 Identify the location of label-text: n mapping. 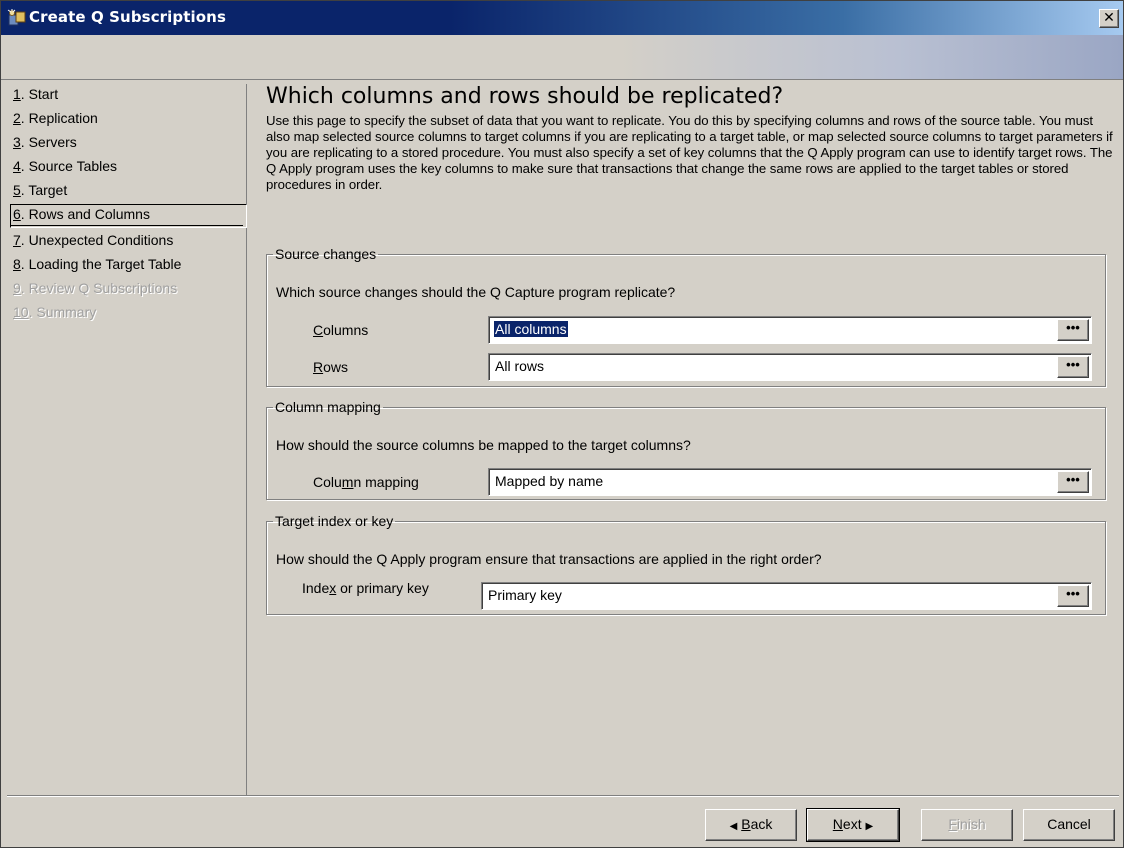
(386, 482).